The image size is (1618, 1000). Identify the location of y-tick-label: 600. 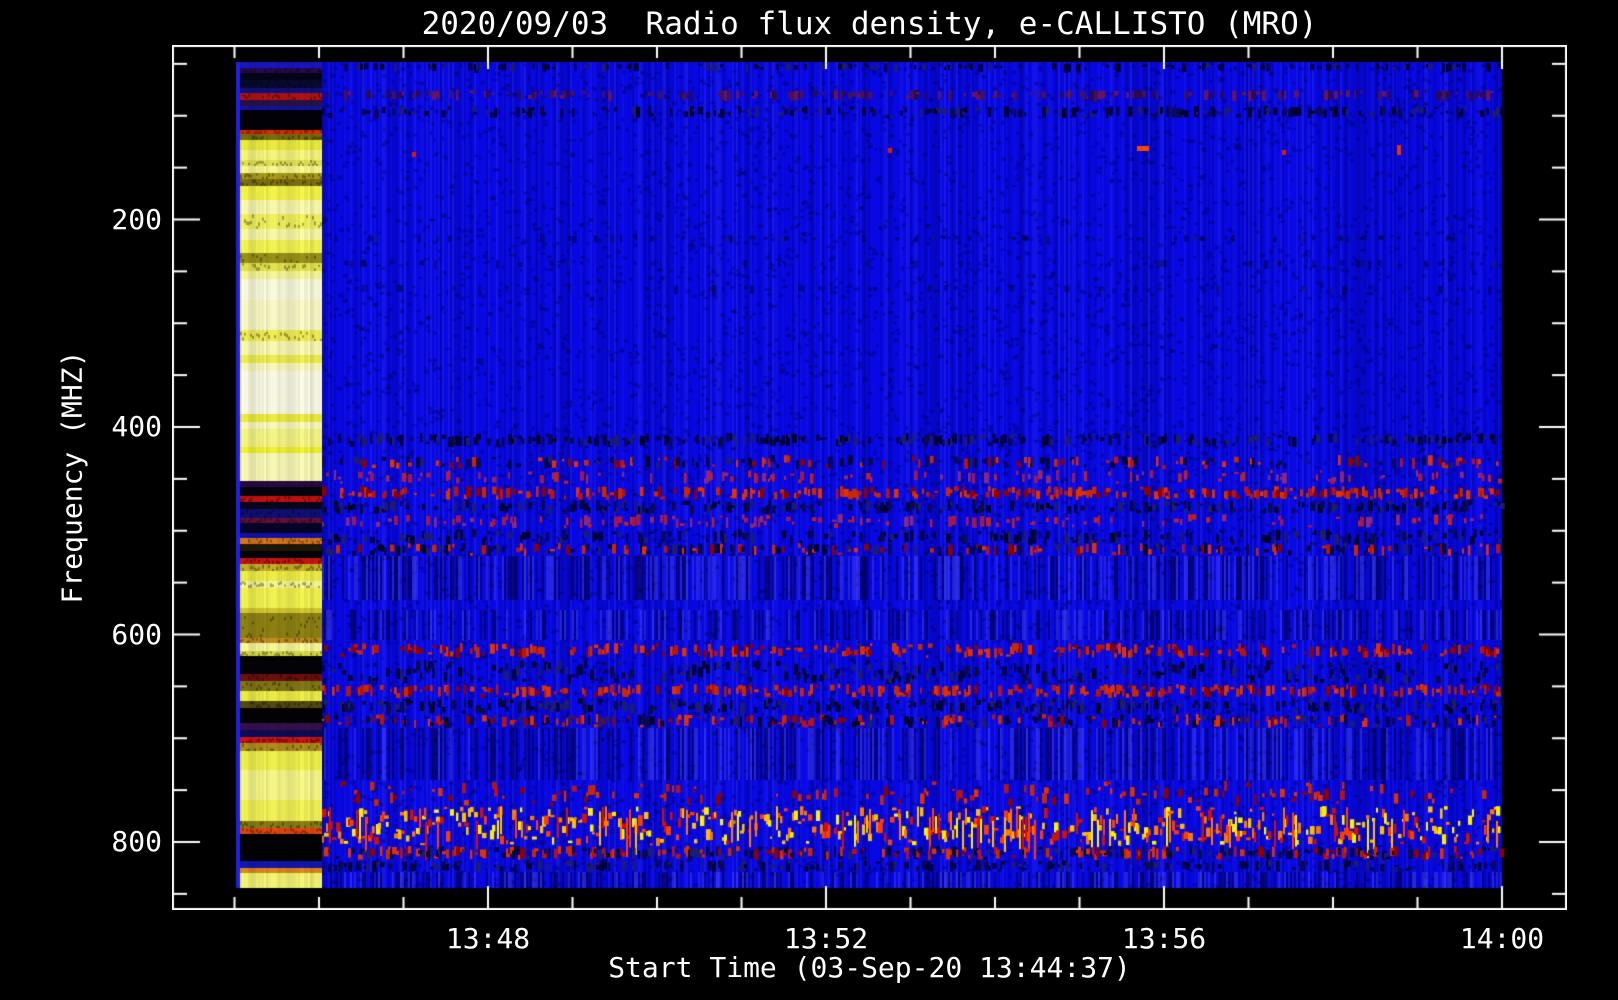
(136, 634).